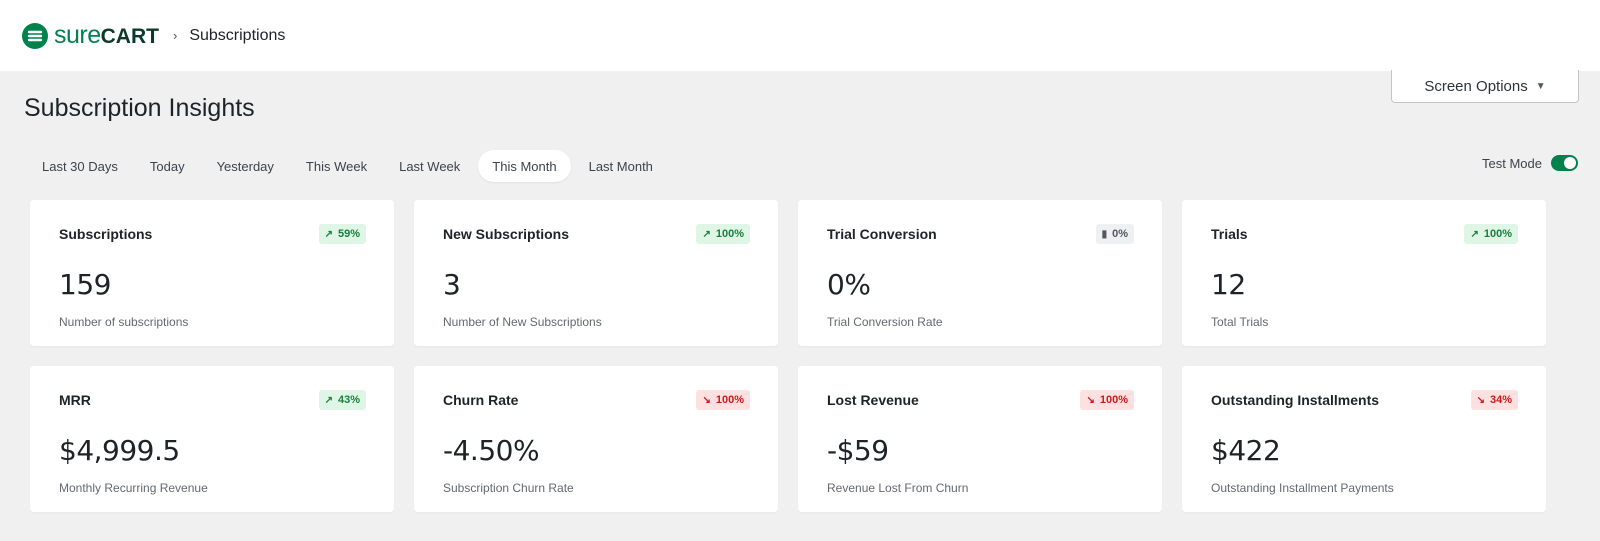 The height and width of the screenshot is (541, 1600). I want to click on filter-last-30-days: Last 30 Days, so click(80, 166).